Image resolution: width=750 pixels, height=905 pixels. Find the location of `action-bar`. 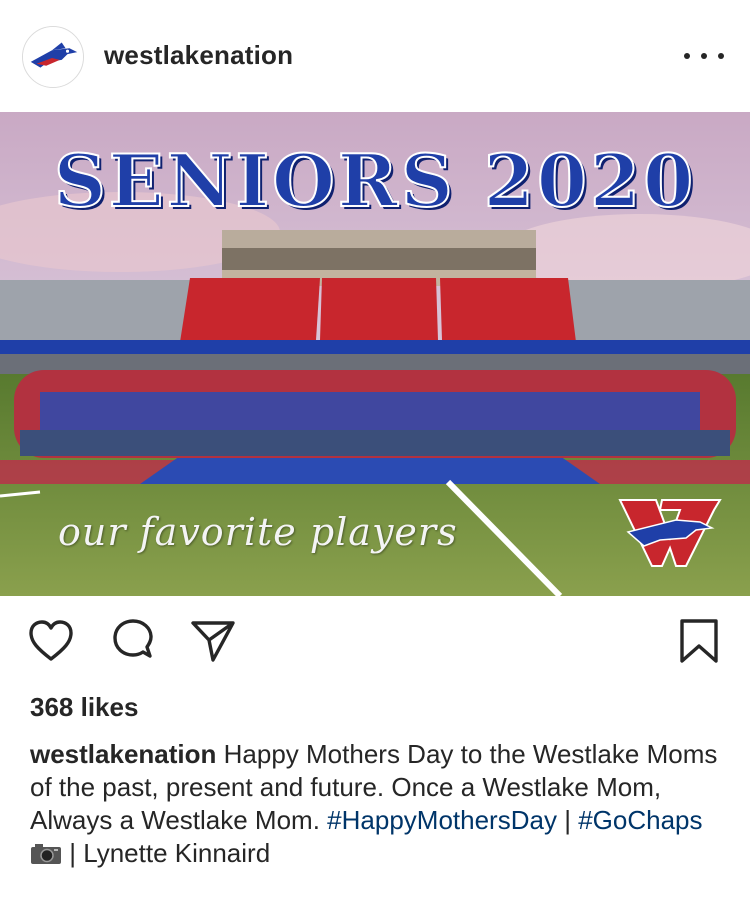

action-bar is located at coordinates (375, 642).